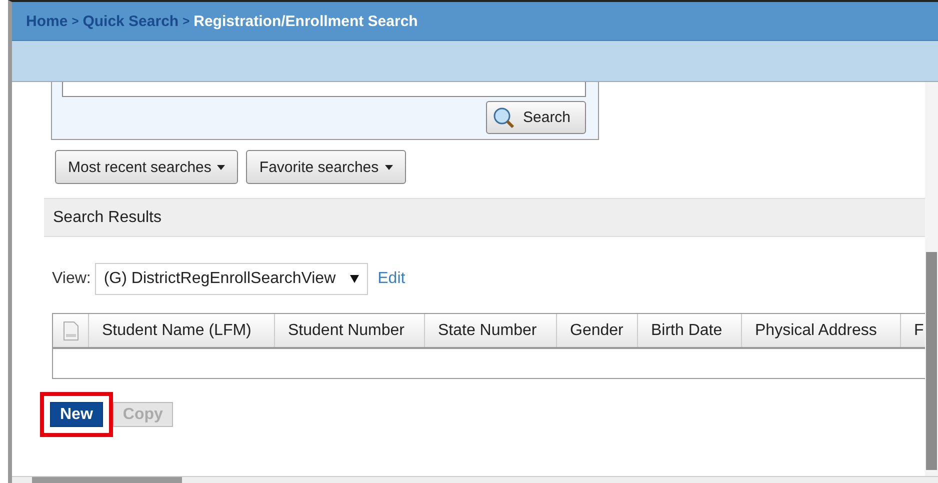  Describe the element at coordinates (392, 279) in the screenshot. I see `edit-link: Edit` at that location.